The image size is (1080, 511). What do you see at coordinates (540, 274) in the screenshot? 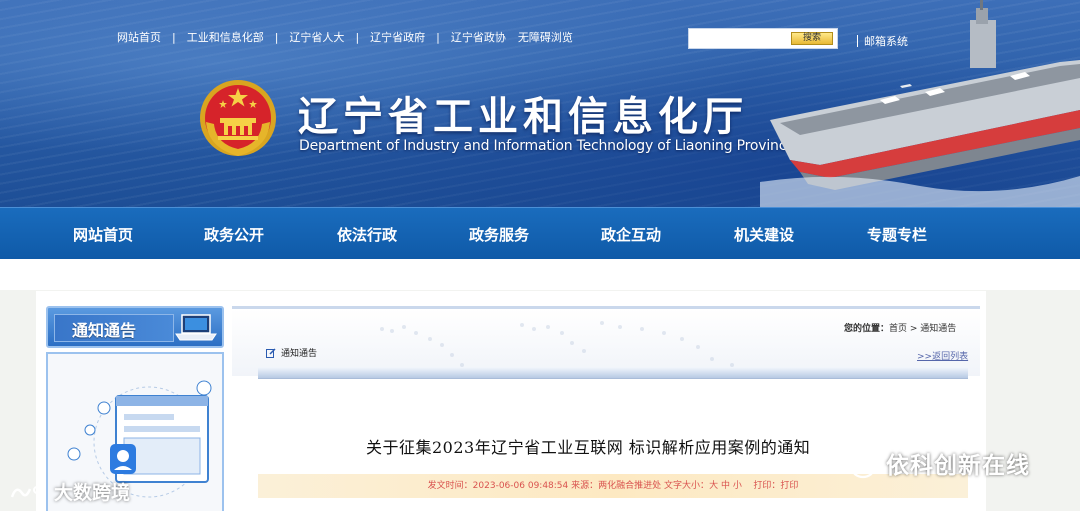
I see `gap` at bounding box center [540, 274].